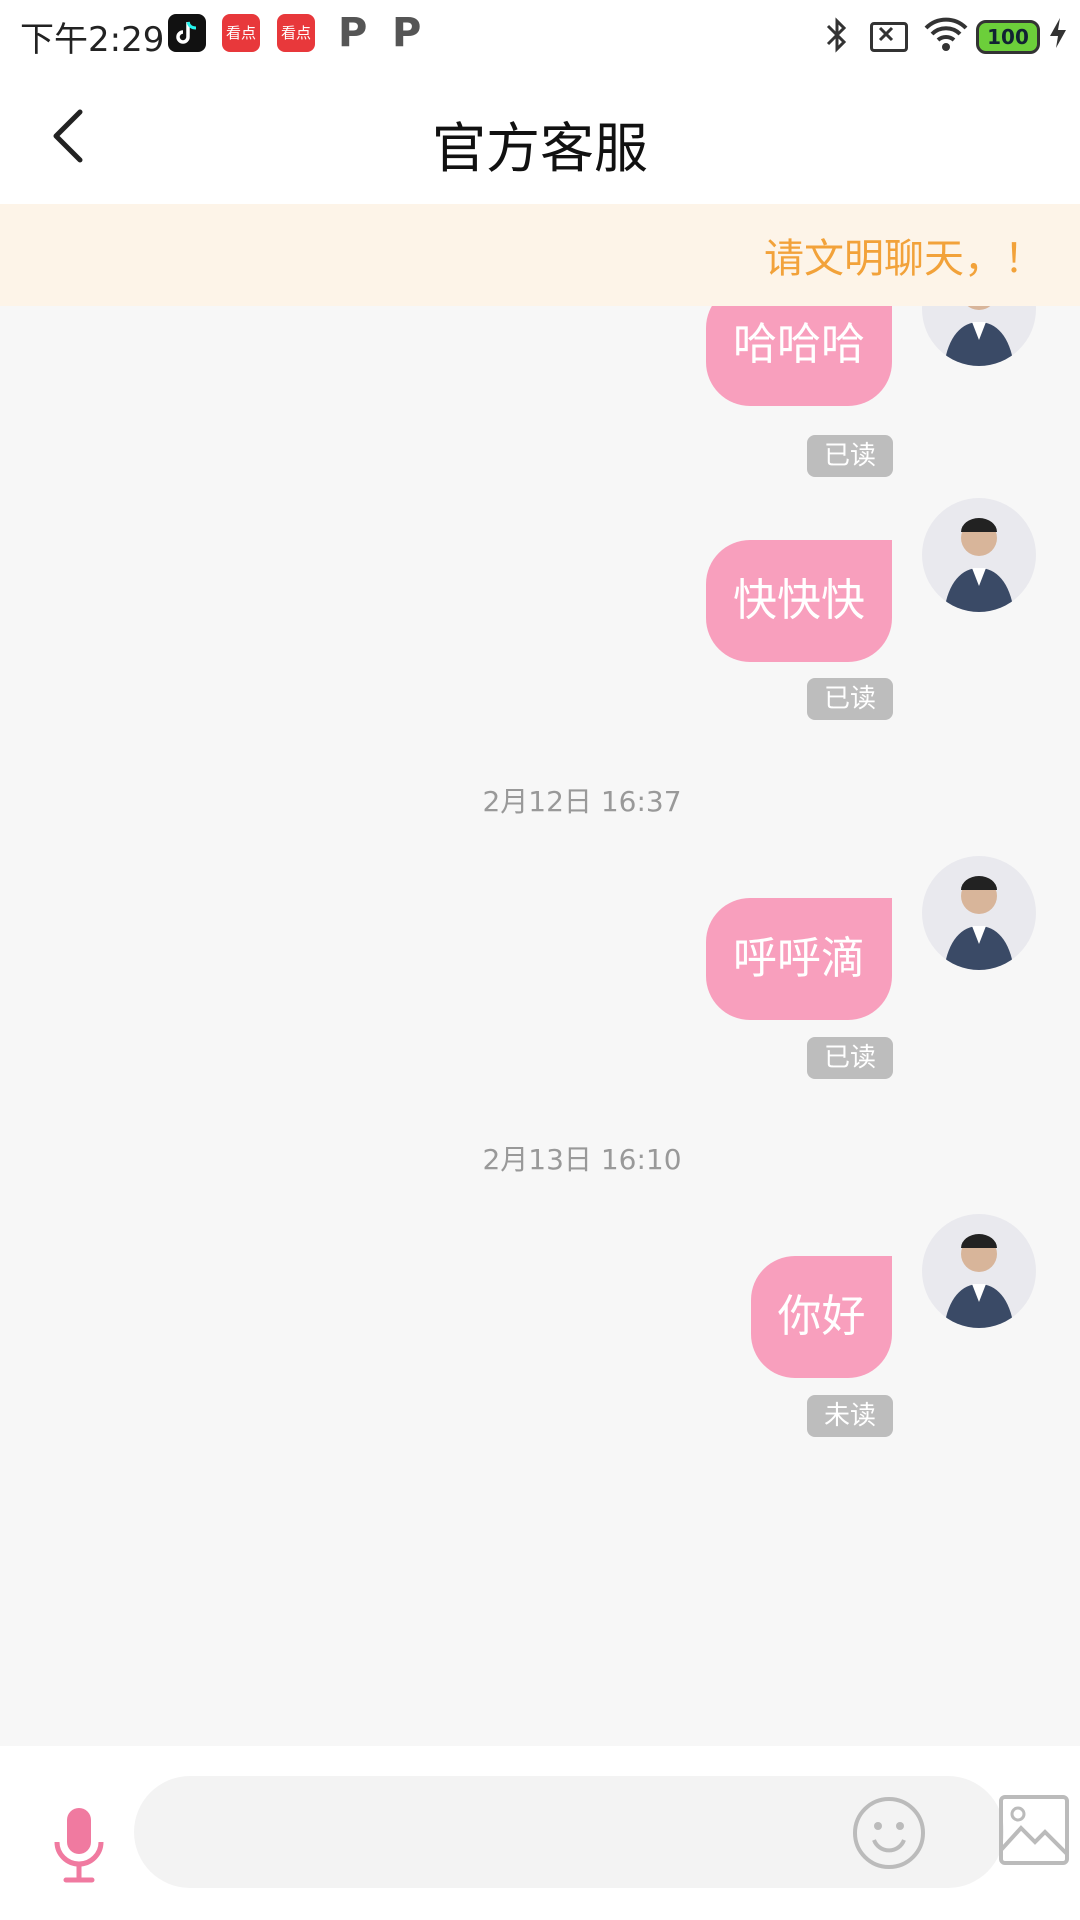 Image resolution: width=1080 pixels, height=1920 pixels. Describe the element at coordinates (540, 148) in the screenshot. I see `page-title: 官方客服` at that location.